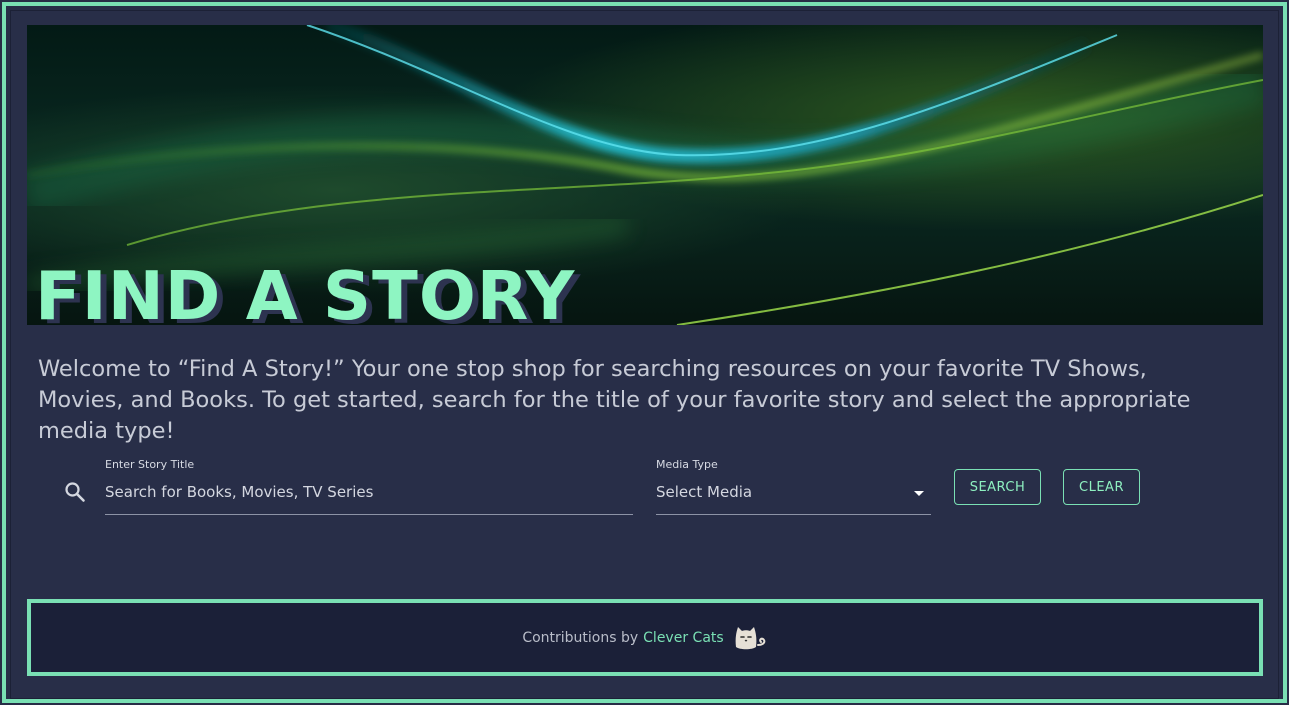 The image size is (1289, 705). Describe the element at coordinates (704, 492) in the screenshot. I see `media-type-value: Select Media` at that location.